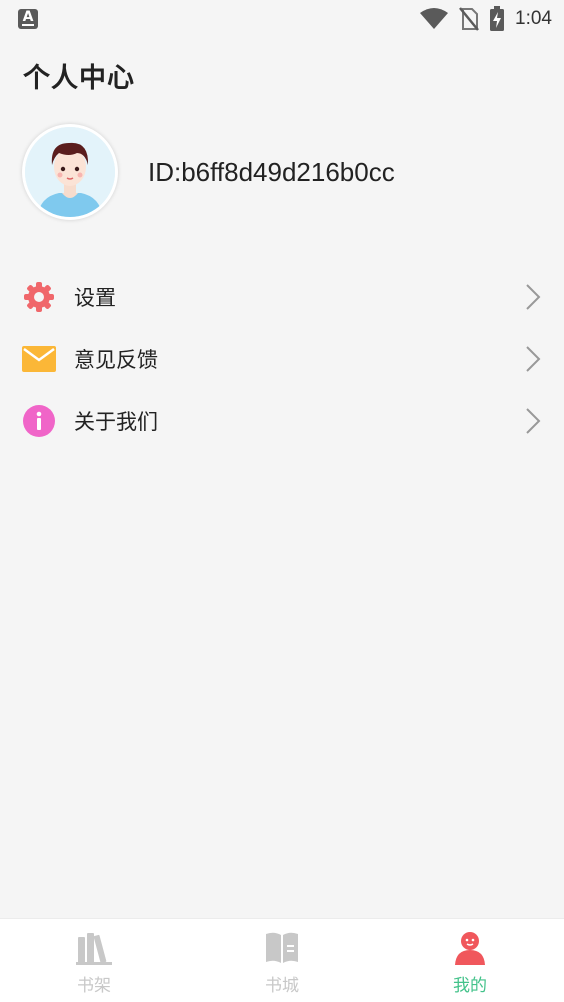 The height and width of the screenshot is (1002, 564). What do you see at coordinates (434, 18) in the screenshot?
I see `wifi-icon` at bounding box center [434, 18].